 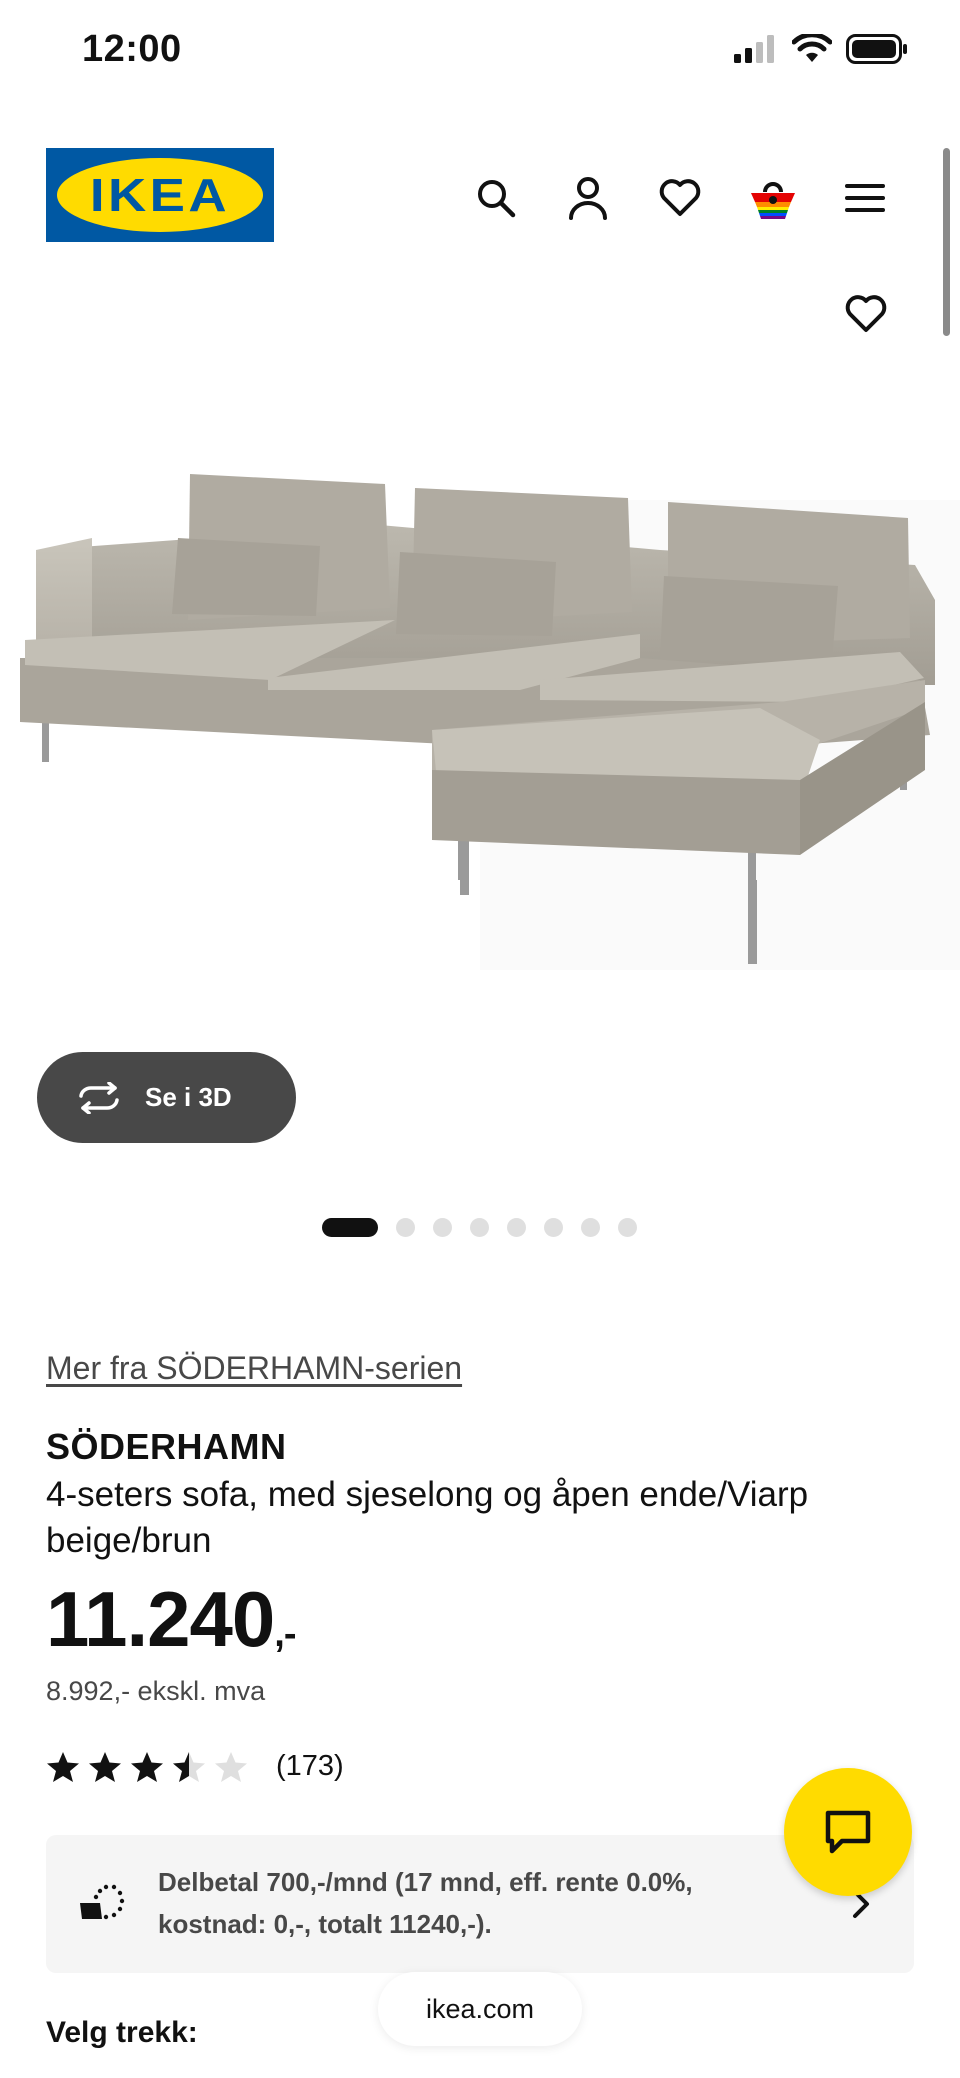 I want to click on battery-icon, so click(x=876, y=49).